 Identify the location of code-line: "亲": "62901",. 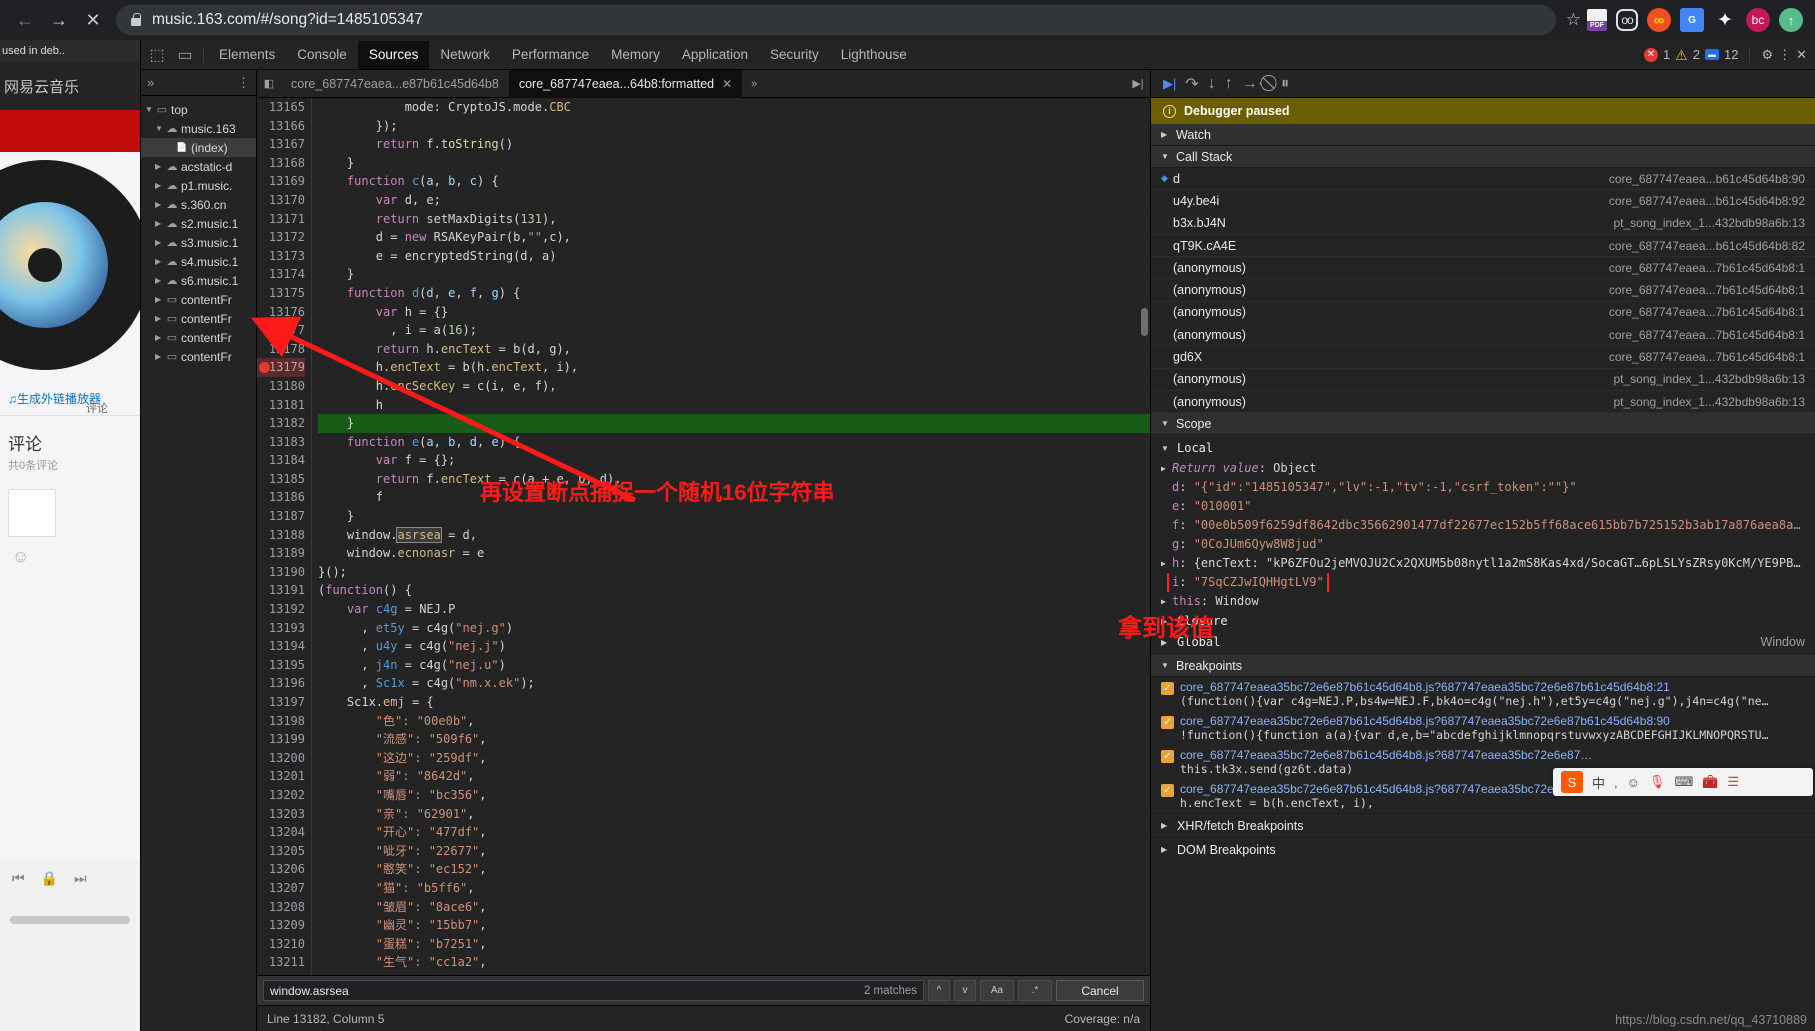
(734, 814).